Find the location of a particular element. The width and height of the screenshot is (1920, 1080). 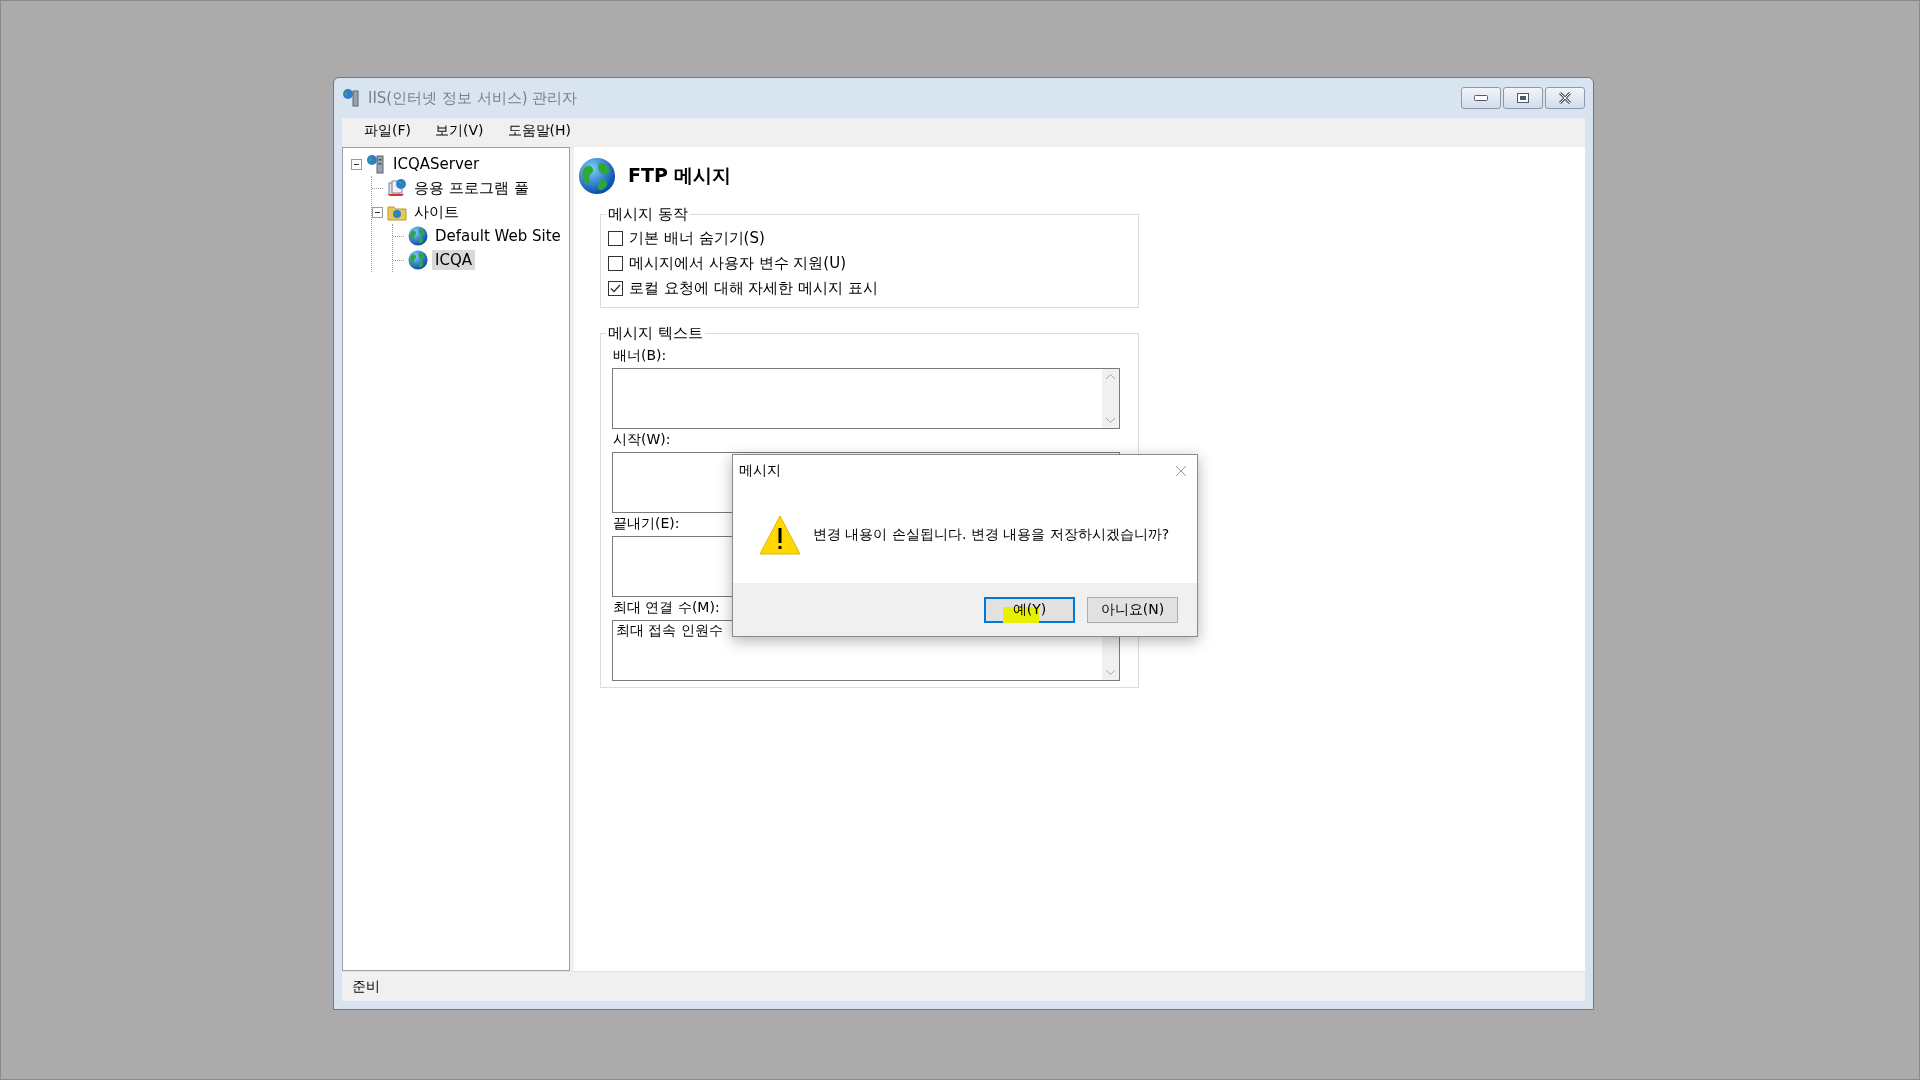

menu-item: 파일(F) is located at coordinates (387, 130).